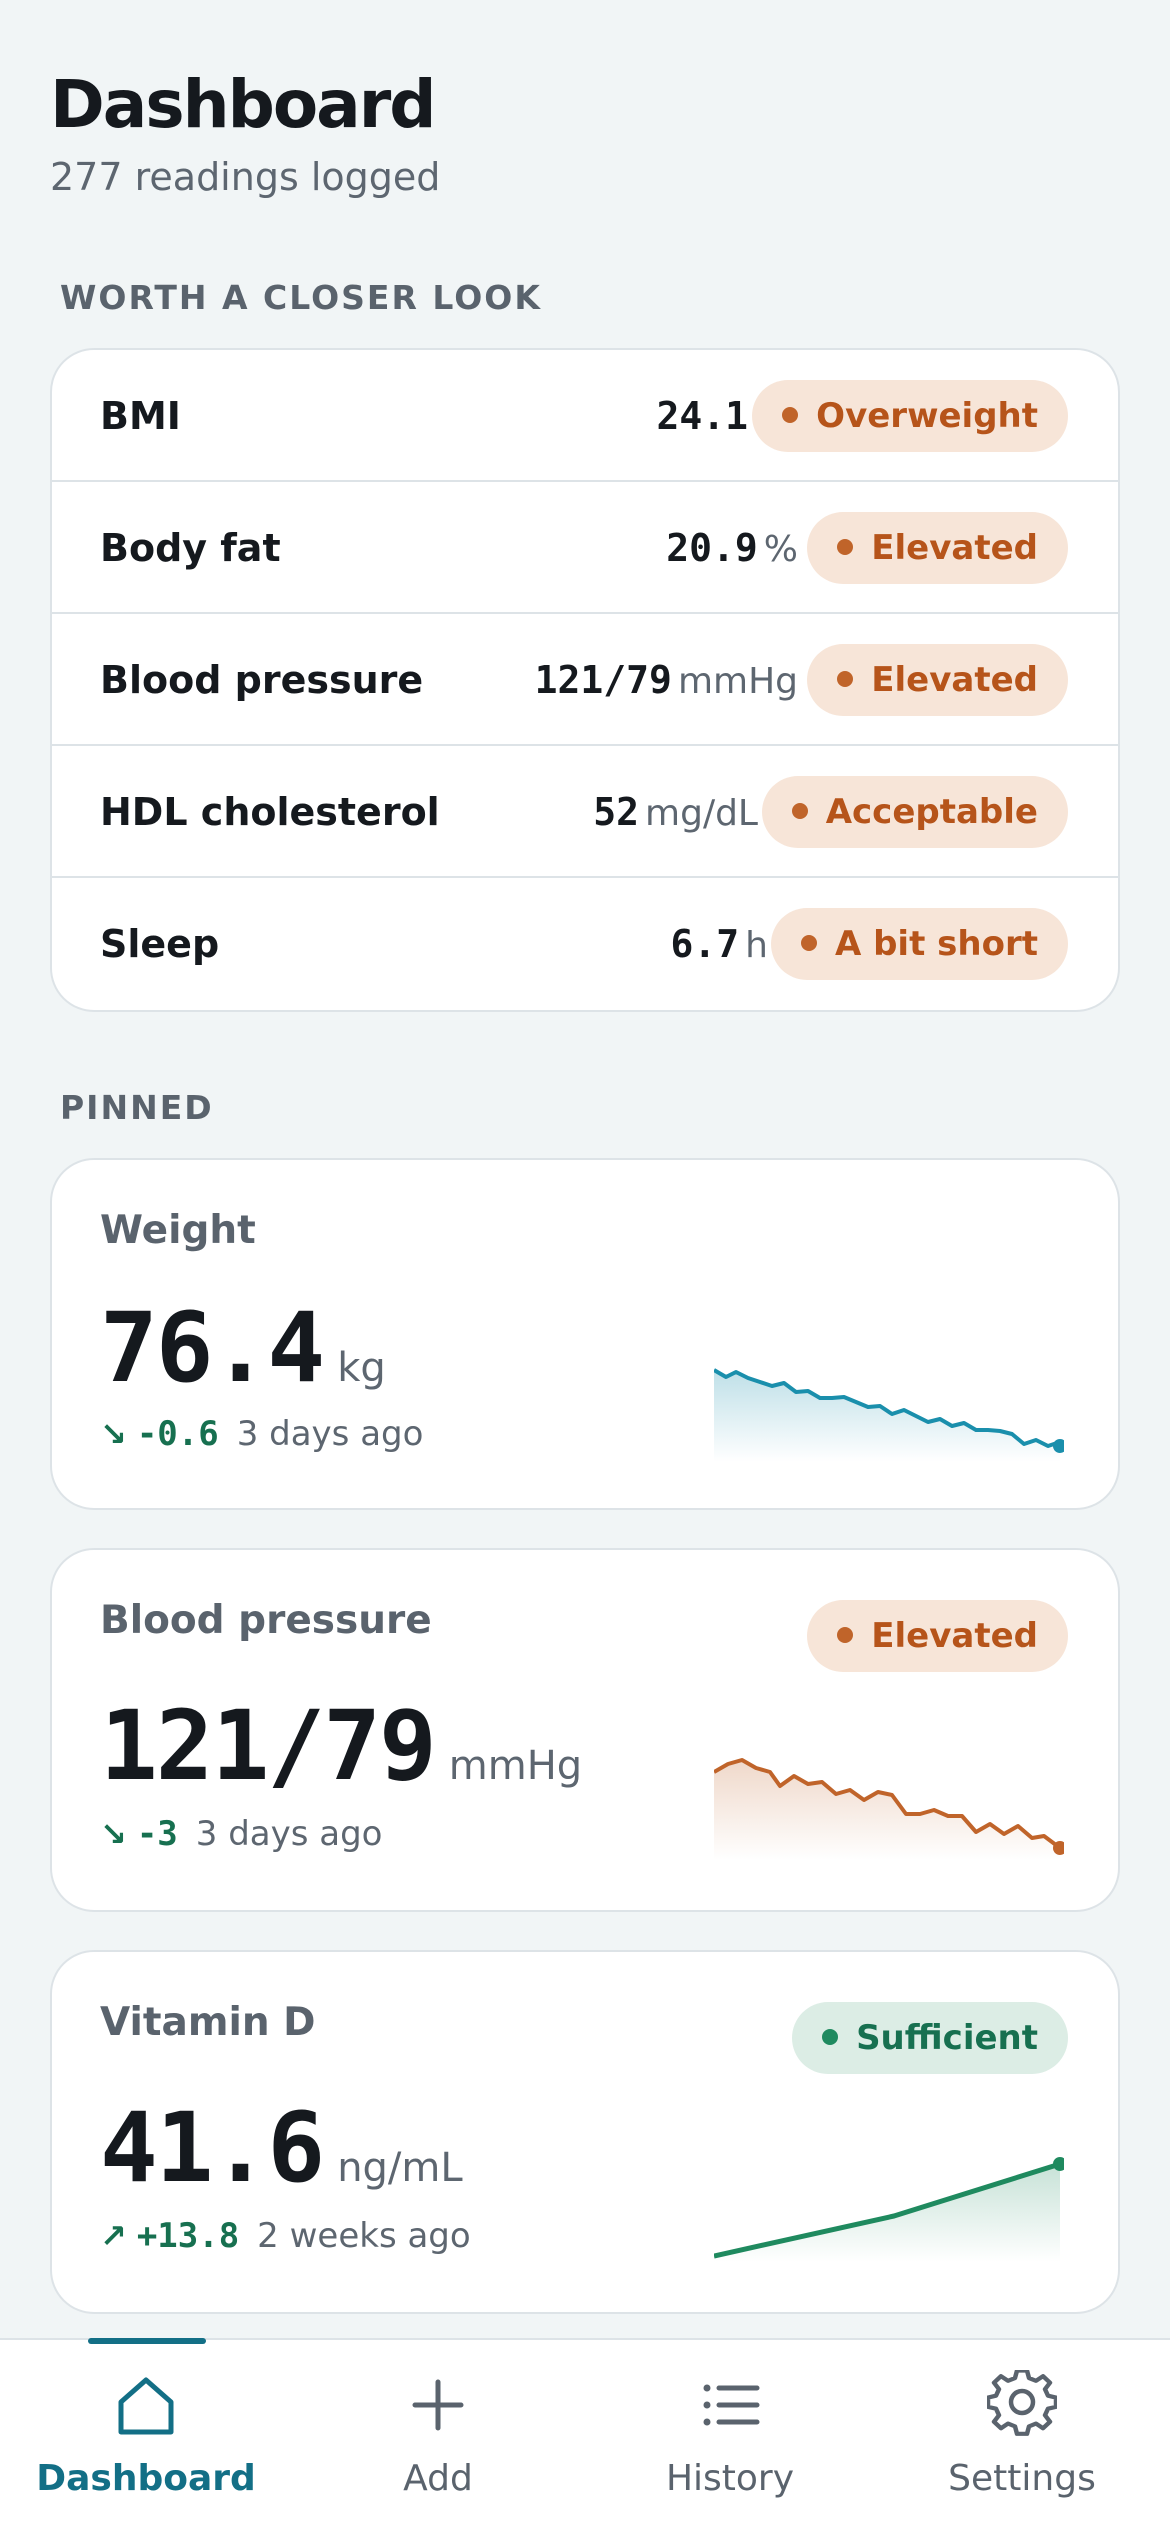  What do you see at coordinates (364, 2236) in the screenshot?
I see `metric-when: 2 weeks ago` at bounding box center [364, 2236].